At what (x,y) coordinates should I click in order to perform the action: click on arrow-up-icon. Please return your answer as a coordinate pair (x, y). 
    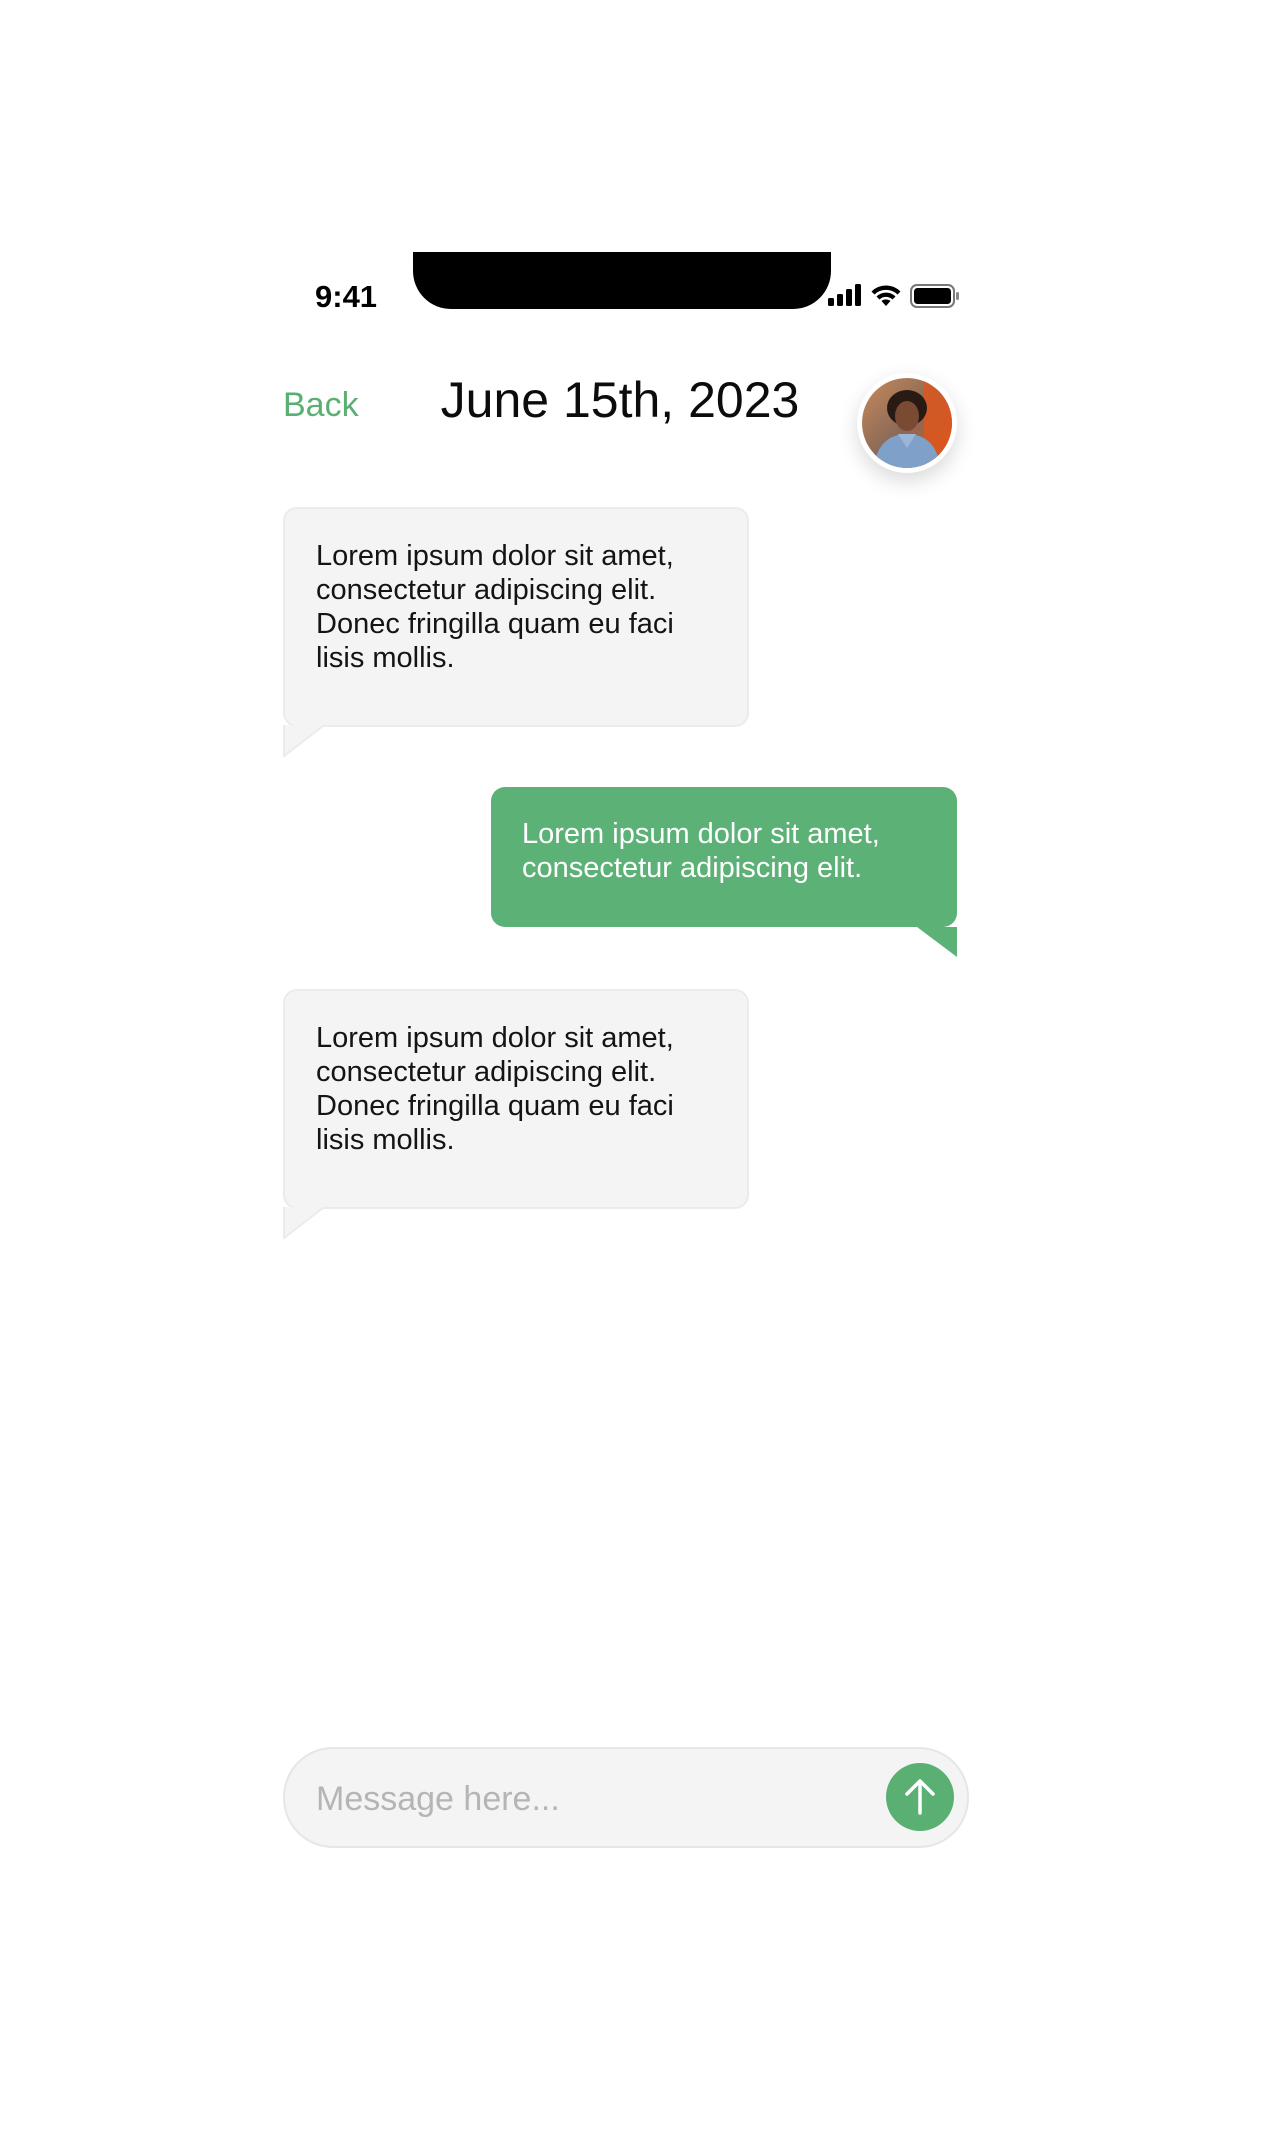
    Looking at the image, I should click on (920, 1797).